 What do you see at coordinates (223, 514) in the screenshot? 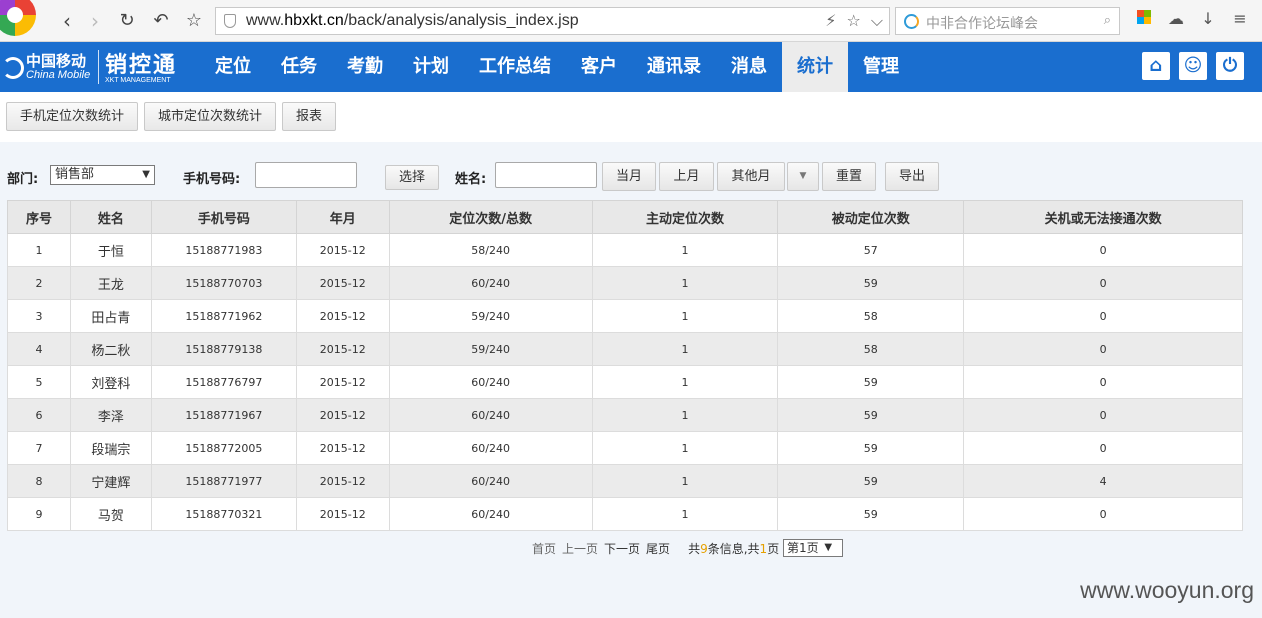
I see `table-cell: 15188770321` at bounding box center [223, 514].